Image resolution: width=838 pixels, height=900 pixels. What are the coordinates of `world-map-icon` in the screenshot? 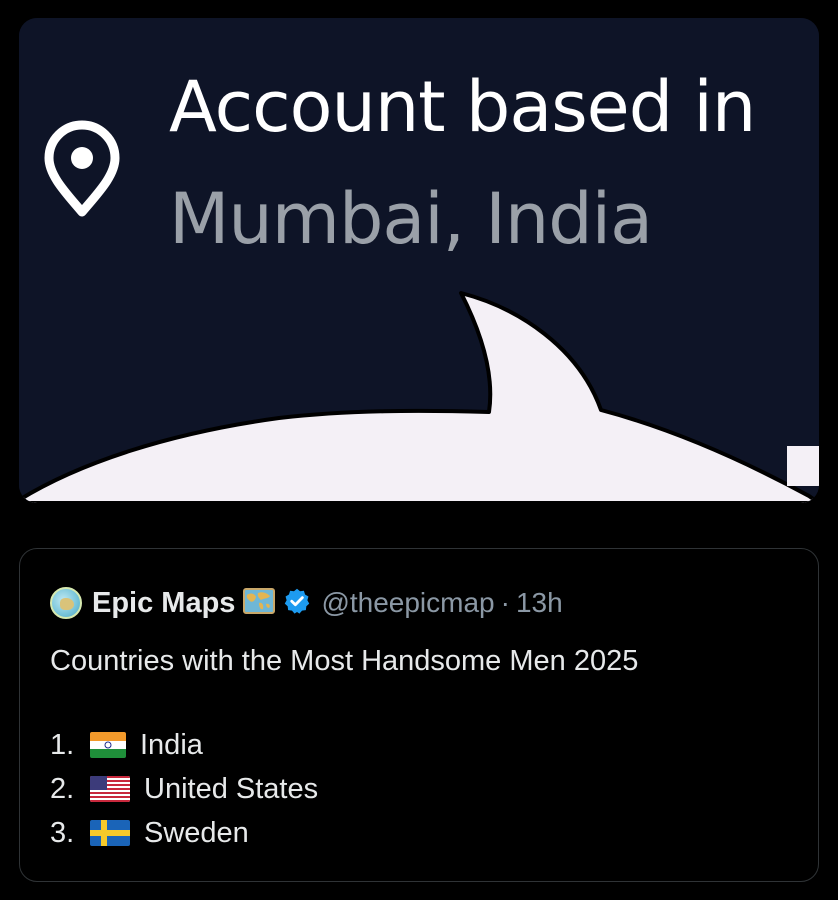 It's located at (259, 603).